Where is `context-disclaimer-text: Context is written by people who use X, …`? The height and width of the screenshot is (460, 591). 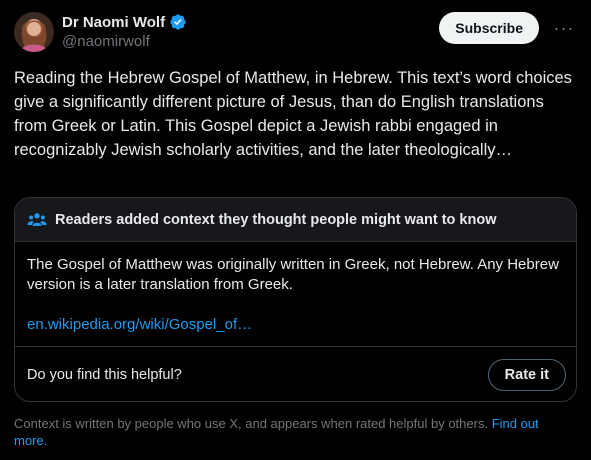
context-disclaimer-text: Context is written by people who use X, … is located at coordinates (253, 423).